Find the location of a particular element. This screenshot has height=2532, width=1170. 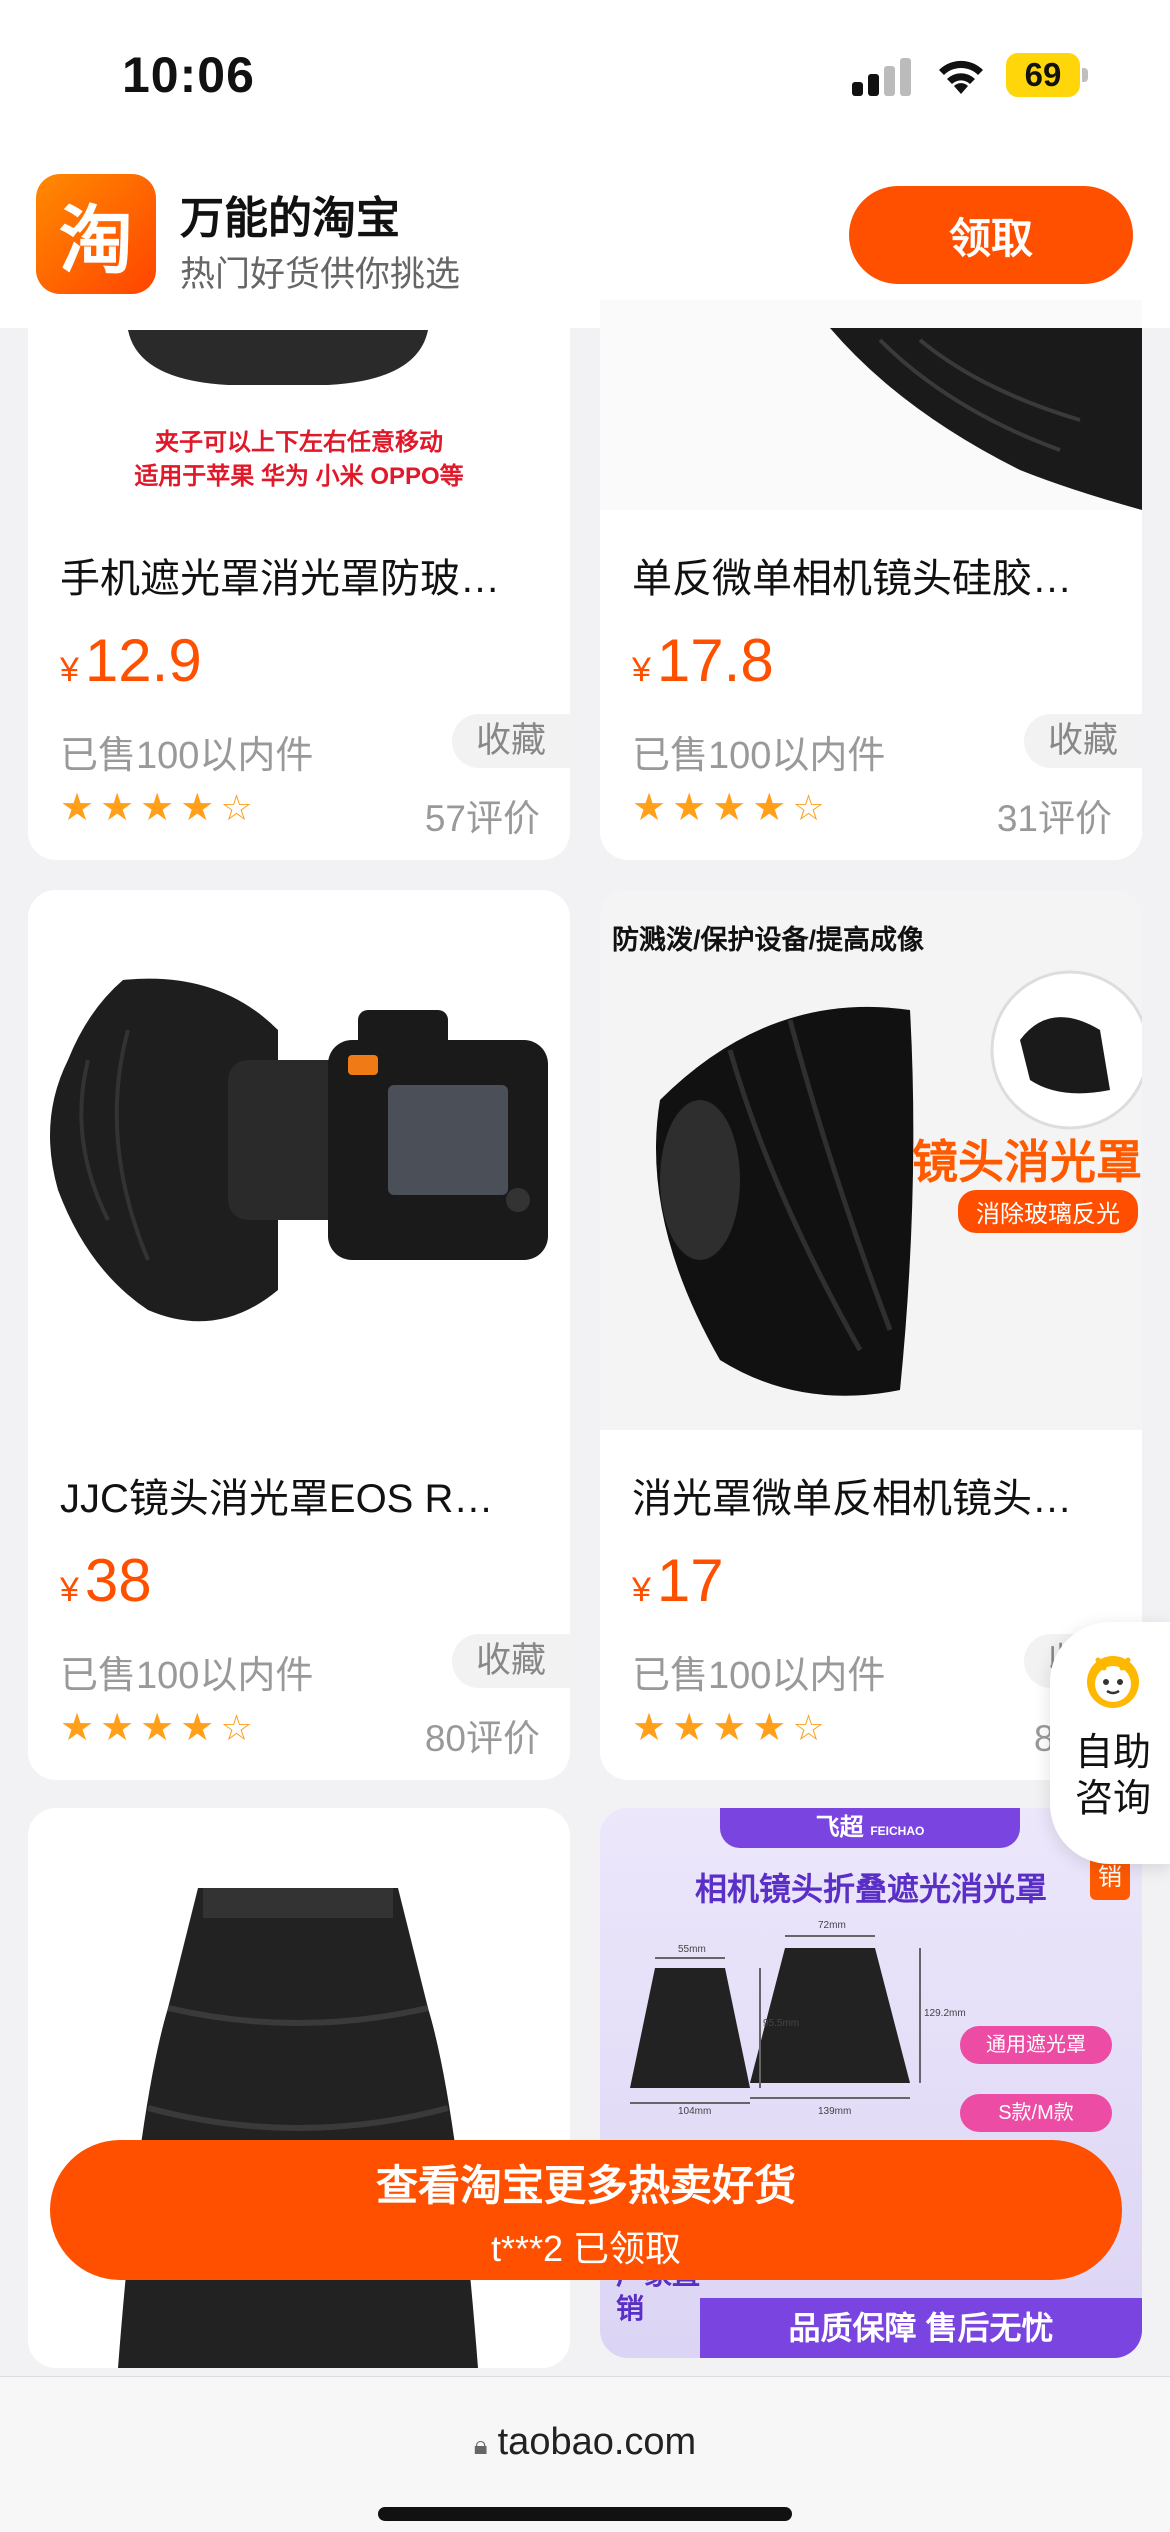

image-caption: 防溅泼/保护设备/提高成像 is located at coordinates (768, 940).